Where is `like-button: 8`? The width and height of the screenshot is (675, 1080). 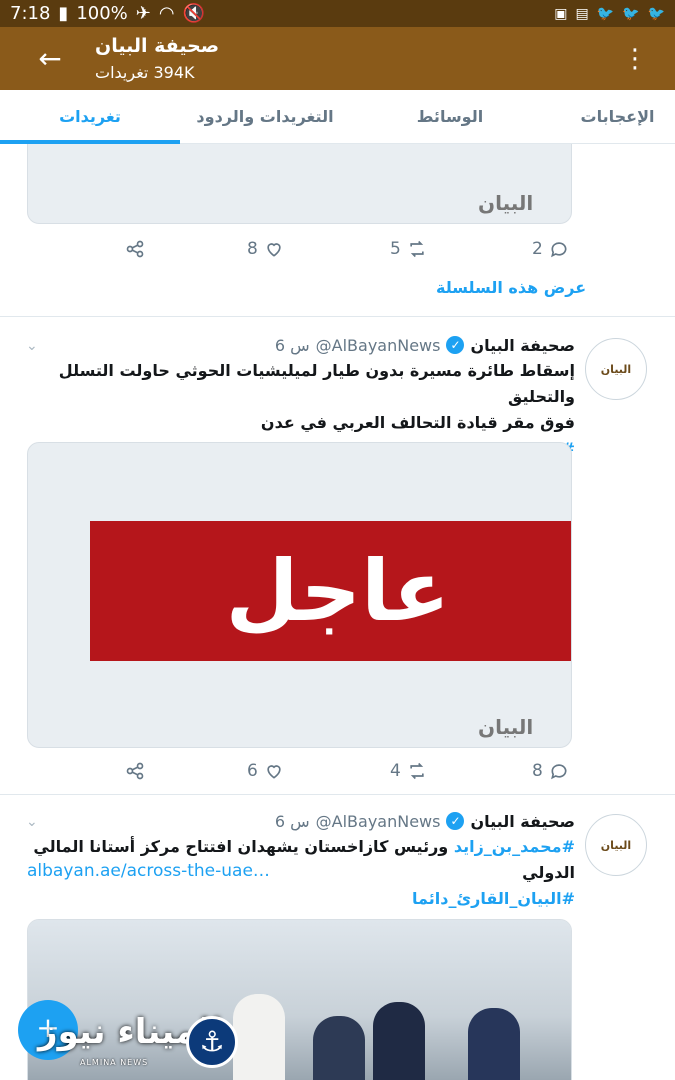
like-button: 8 is located at coordinates (265, 249).